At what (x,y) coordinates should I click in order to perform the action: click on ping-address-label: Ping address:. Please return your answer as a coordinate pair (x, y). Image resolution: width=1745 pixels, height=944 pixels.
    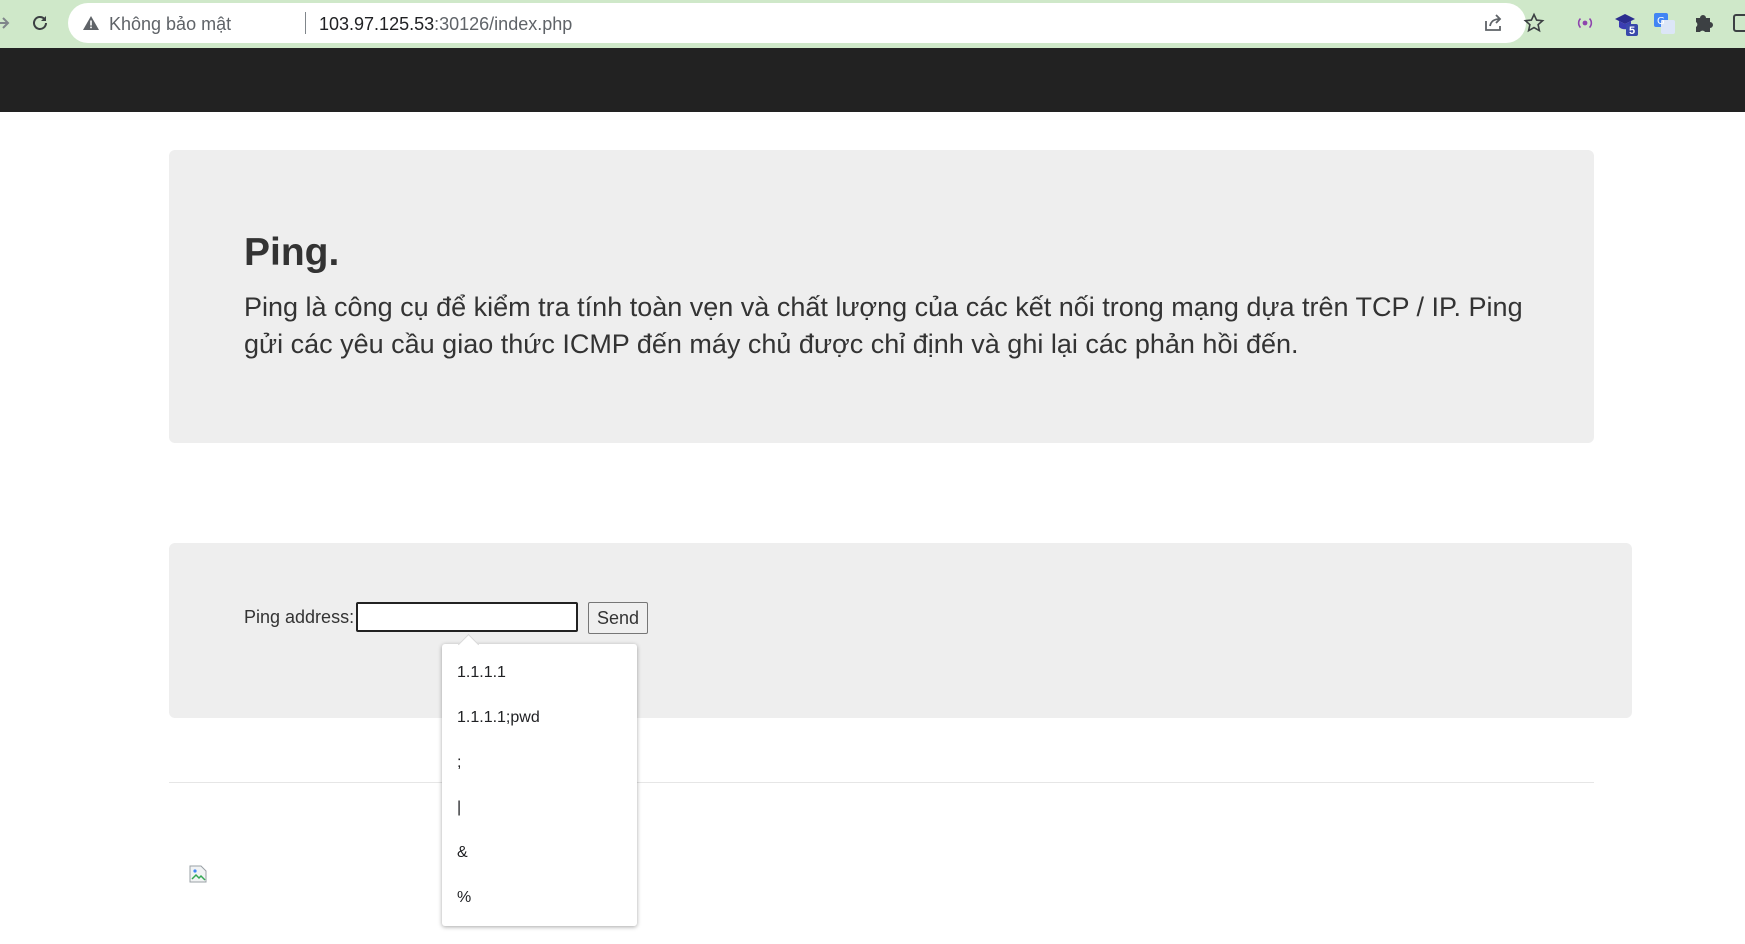
    Looking at the image, I should click on (299, 617).